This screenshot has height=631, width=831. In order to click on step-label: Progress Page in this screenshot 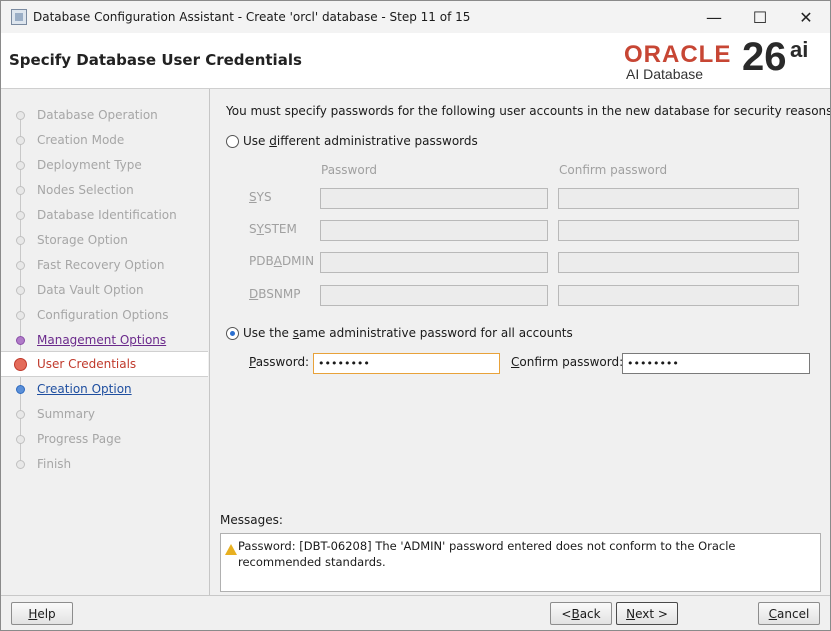, I will do `click(79, 439)`.